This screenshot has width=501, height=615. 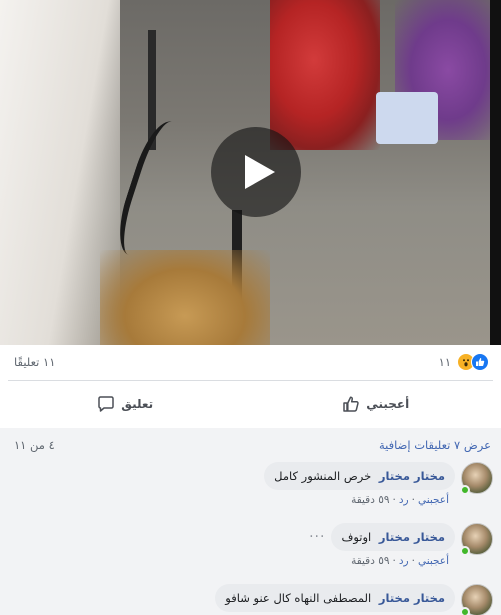 I want to click on comments-count: ١١ تعليقًا, so click(x=34, y=362).